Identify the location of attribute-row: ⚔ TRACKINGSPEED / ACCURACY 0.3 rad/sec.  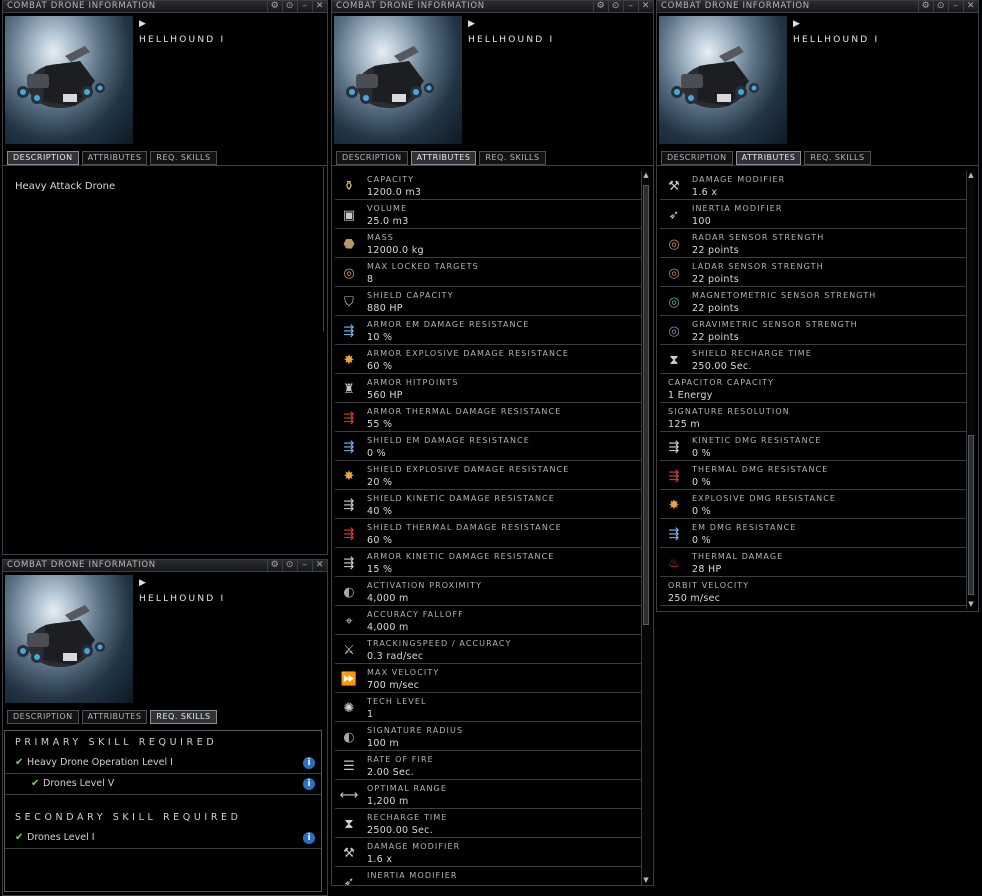
(488, 649).